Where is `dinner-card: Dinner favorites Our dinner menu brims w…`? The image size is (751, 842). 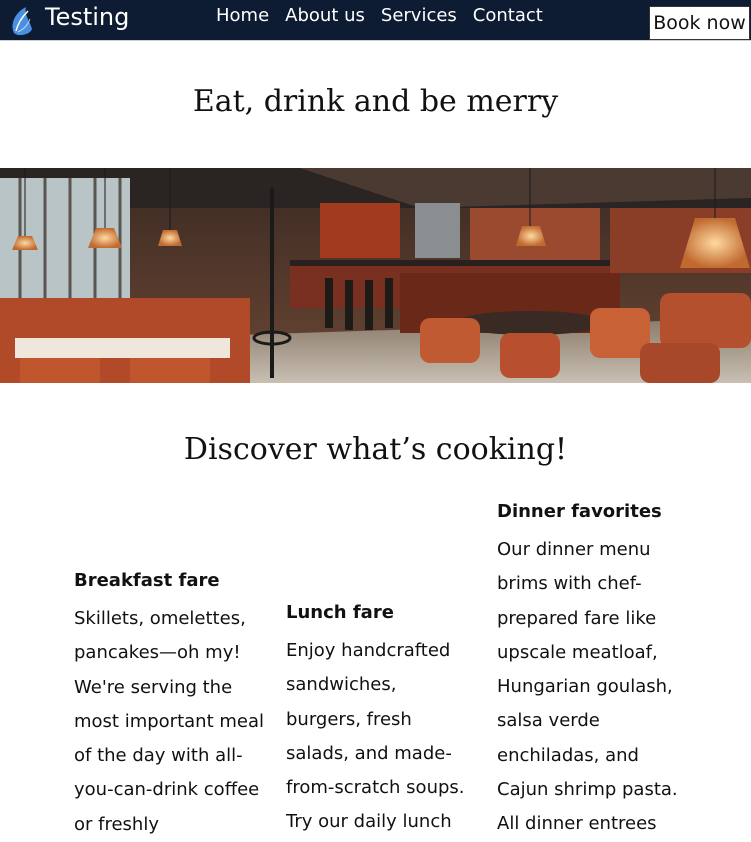
dinner-card: Dinner favorites Our dinner menu brims w… is located at coordinates (592, 670).